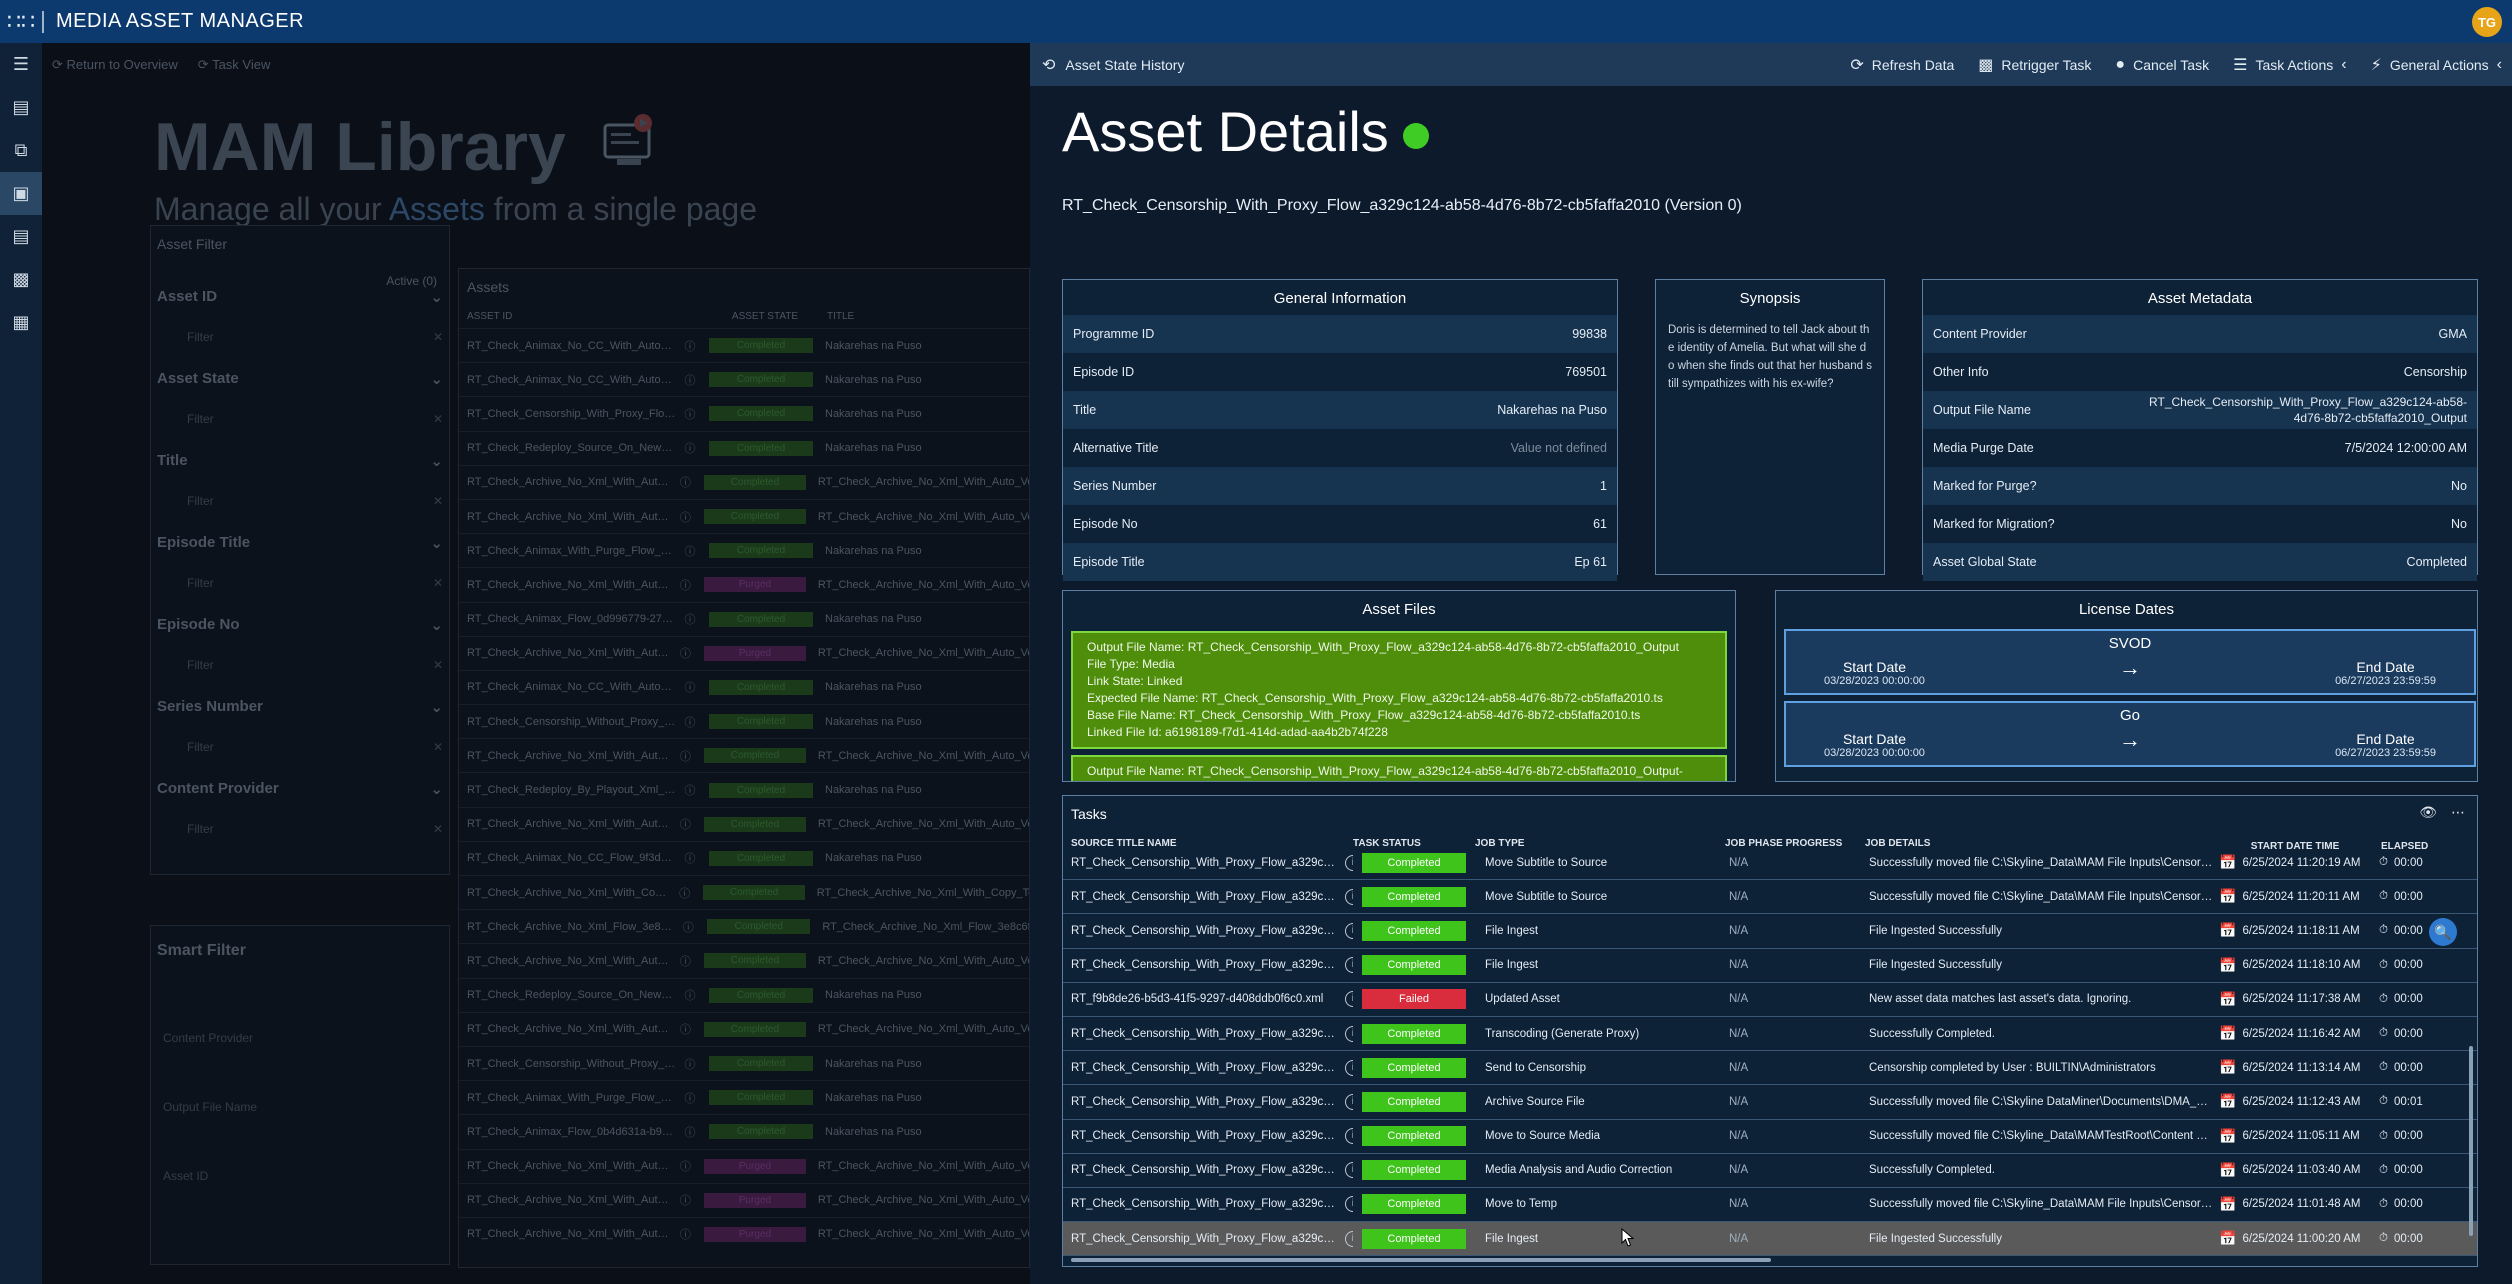 Image resolution: width=2512 pixels, height=1284 pixels. I want to click on menu-icon: ☰, so click(21, 64).